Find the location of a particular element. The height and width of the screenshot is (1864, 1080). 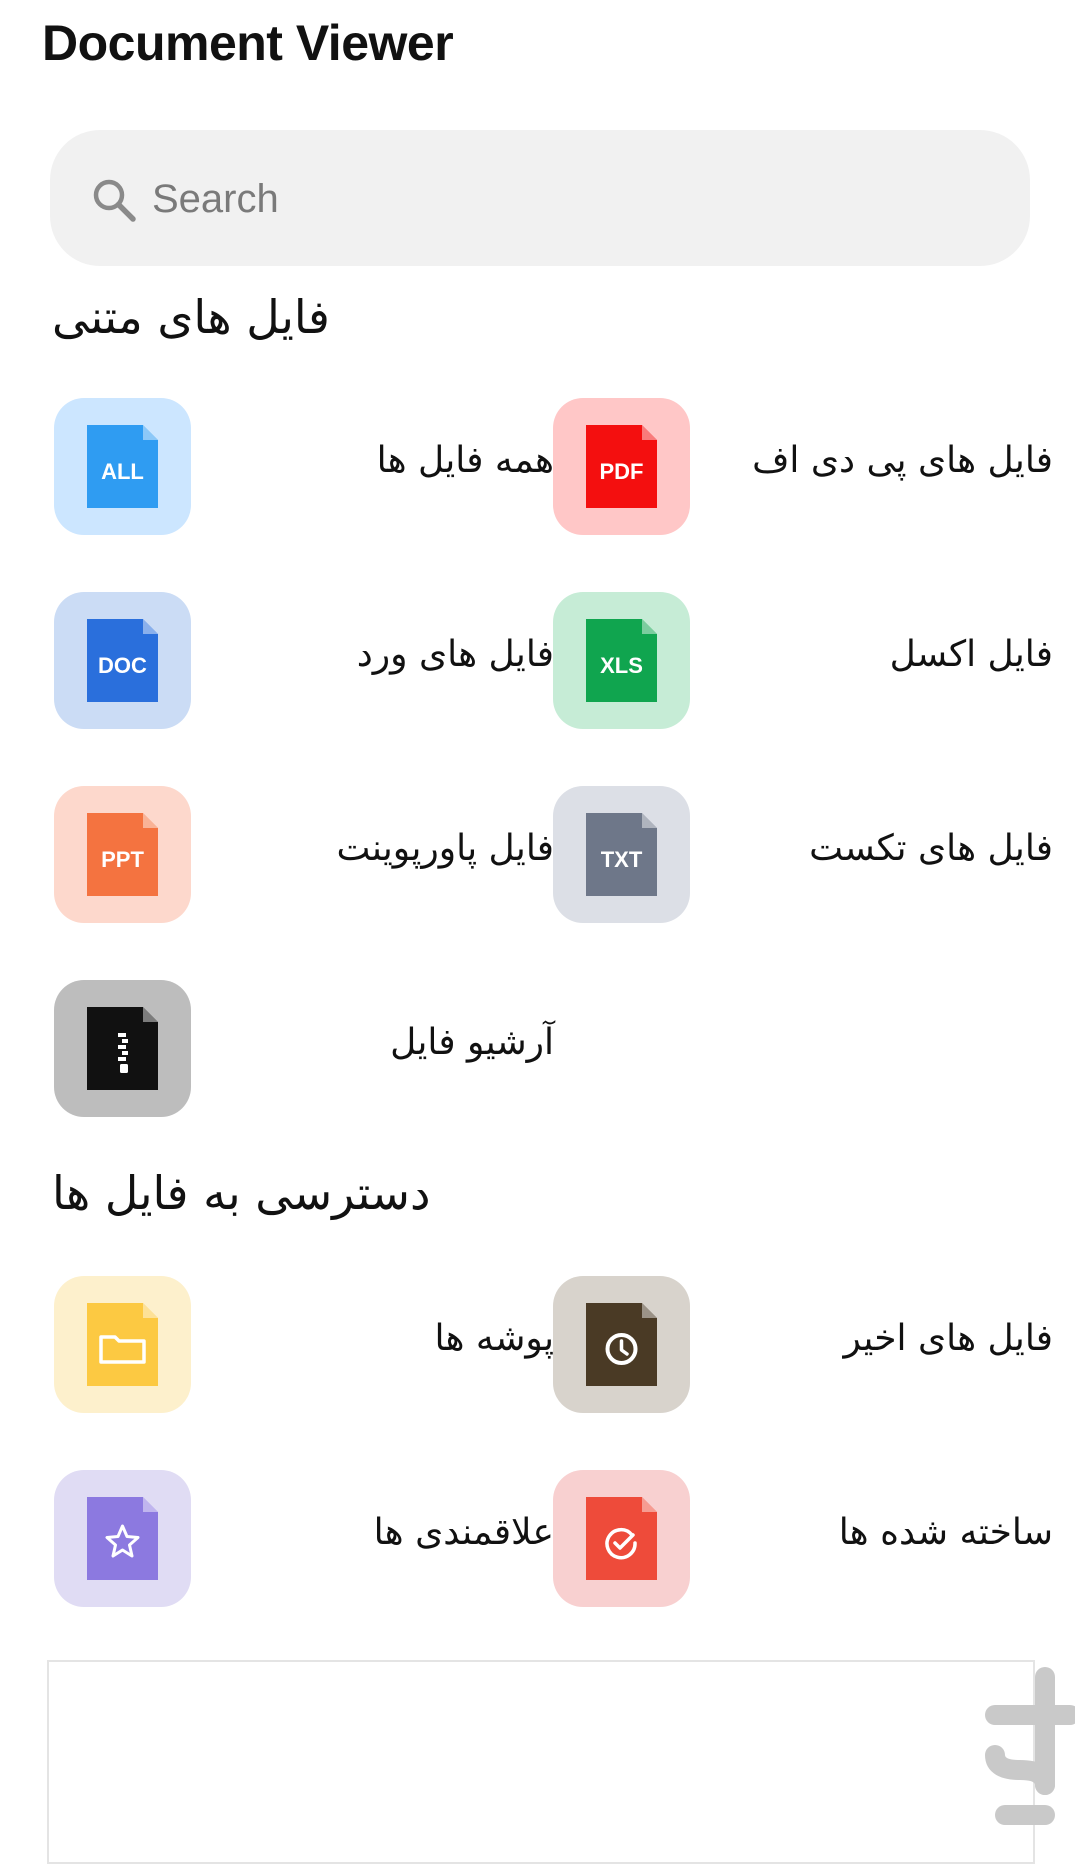

txt-file-icon: TXT is located at coordinates (621, 854).